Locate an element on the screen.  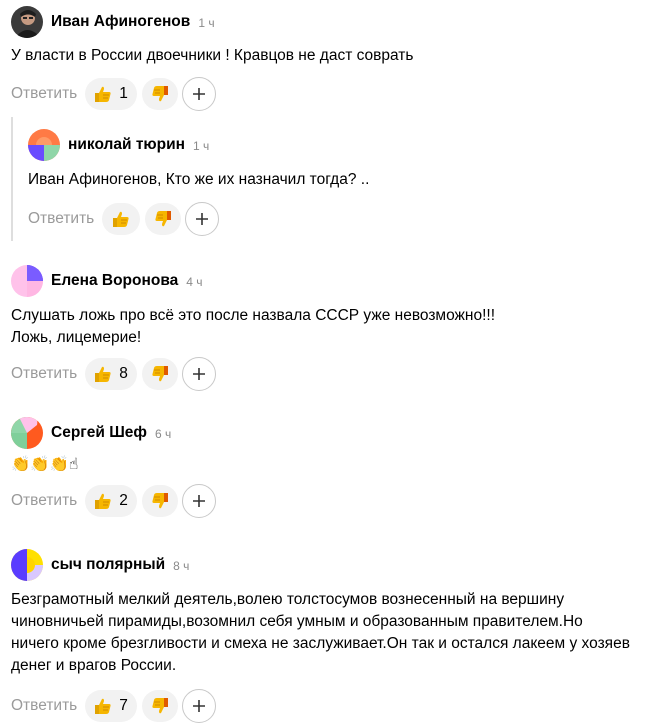
like-button is located at coordinates (121, 219).